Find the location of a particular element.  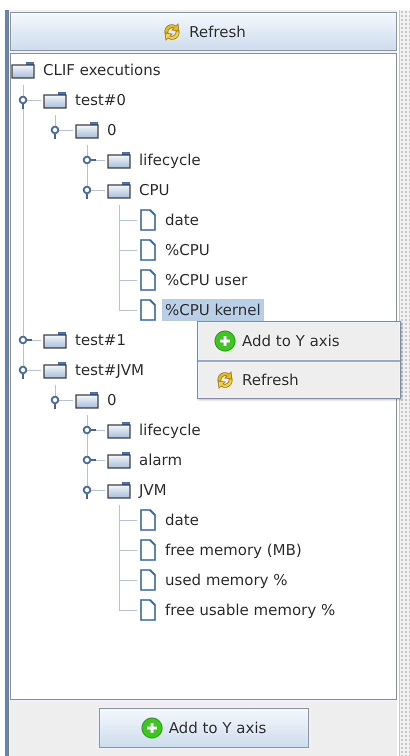

tree-node: %CPU kernel is located at coordinates (213, 310).